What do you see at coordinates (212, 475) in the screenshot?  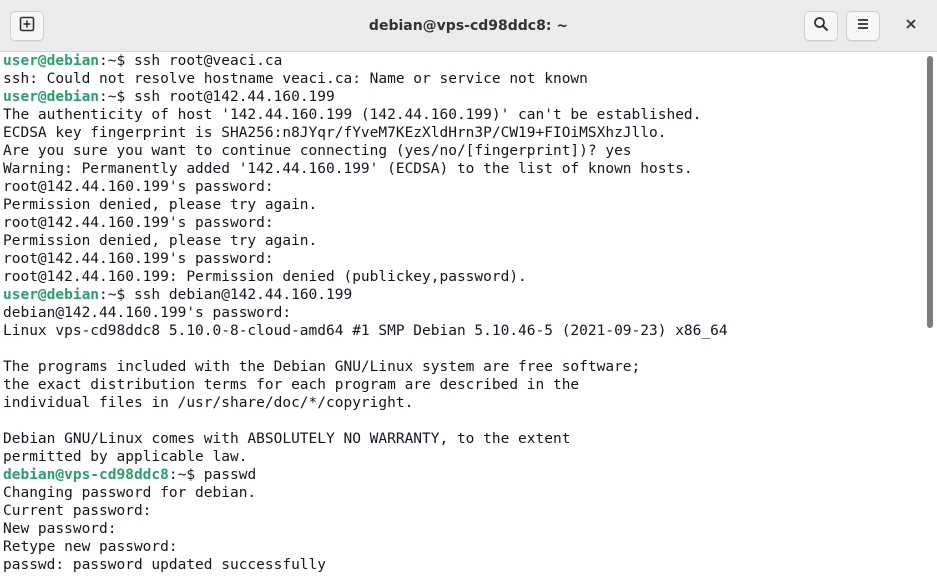 I see `prompt-command: :~$ passwd` at bounding box center [212, 475].